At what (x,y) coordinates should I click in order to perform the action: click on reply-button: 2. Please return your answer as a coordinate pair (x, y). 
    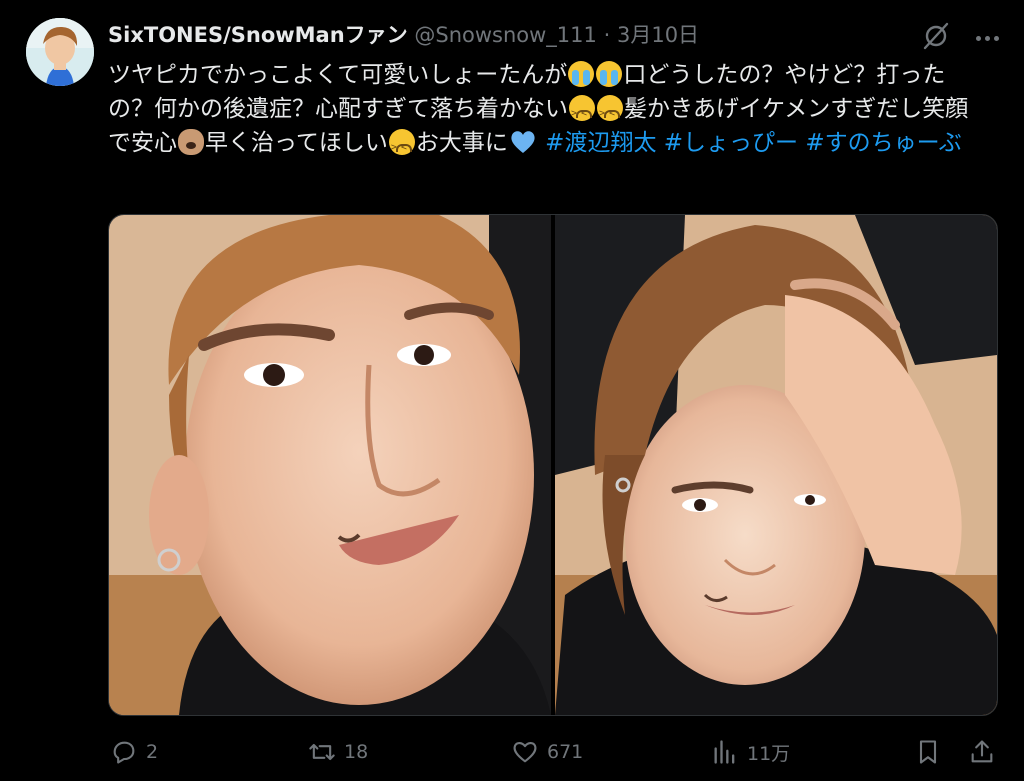
    Looking at the image, I should click on (134, 752).